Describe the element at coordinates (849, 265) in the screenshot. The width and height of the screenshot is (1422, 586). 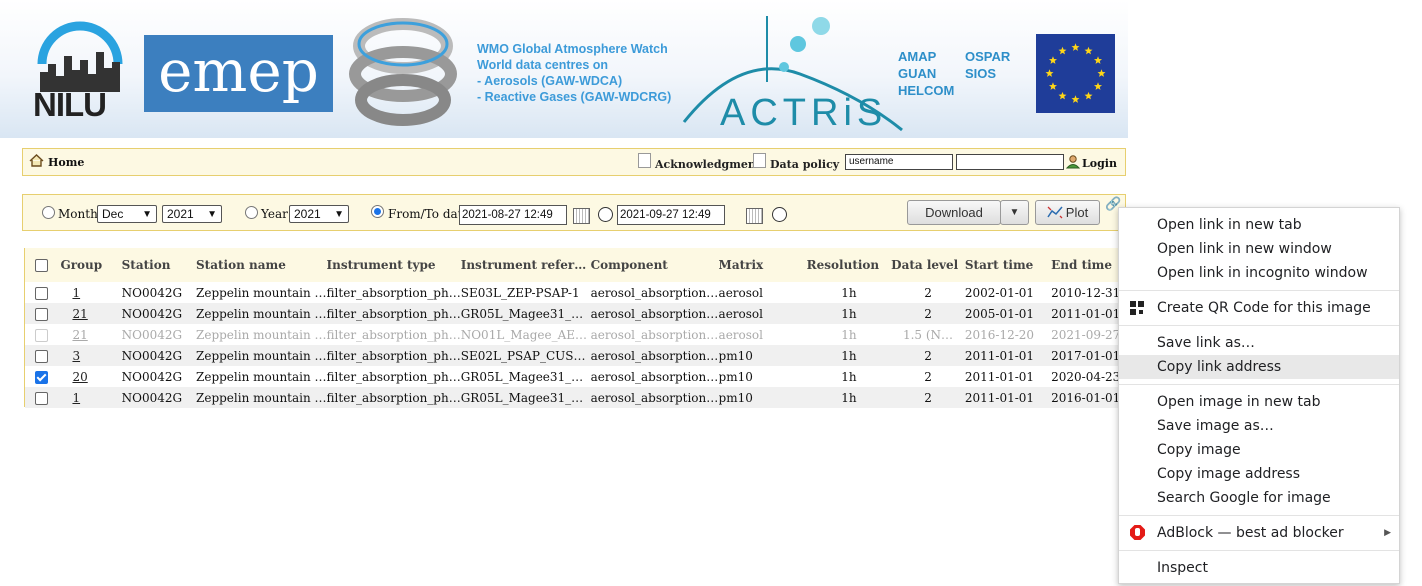
I see `column-header-resolution: Resolution` at that location.